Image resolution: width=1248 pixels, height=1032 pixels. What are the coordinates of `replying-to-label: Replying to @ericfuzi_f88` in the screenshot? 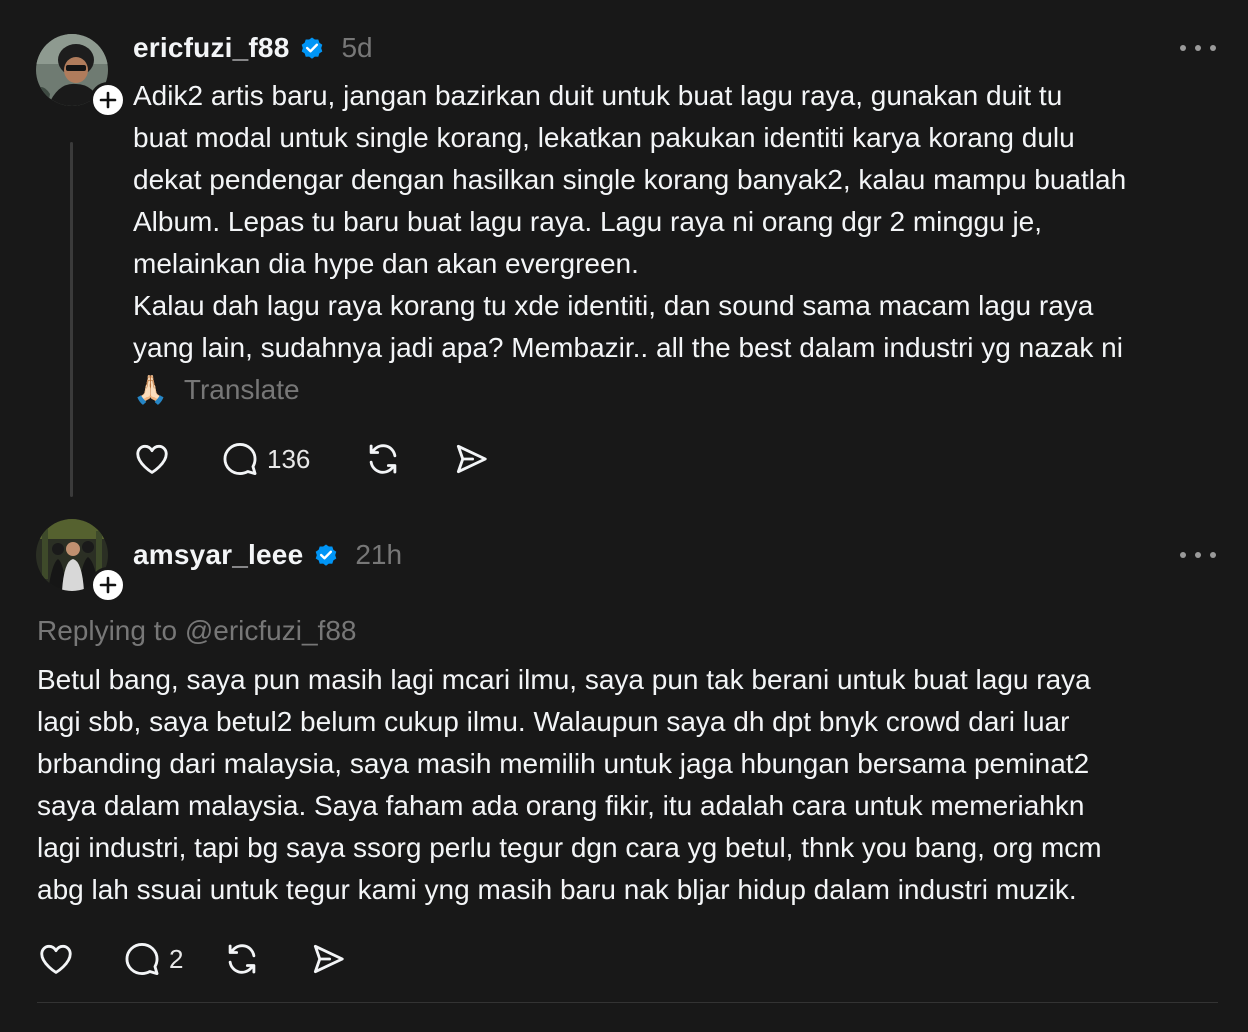 It's located at (196, 631).